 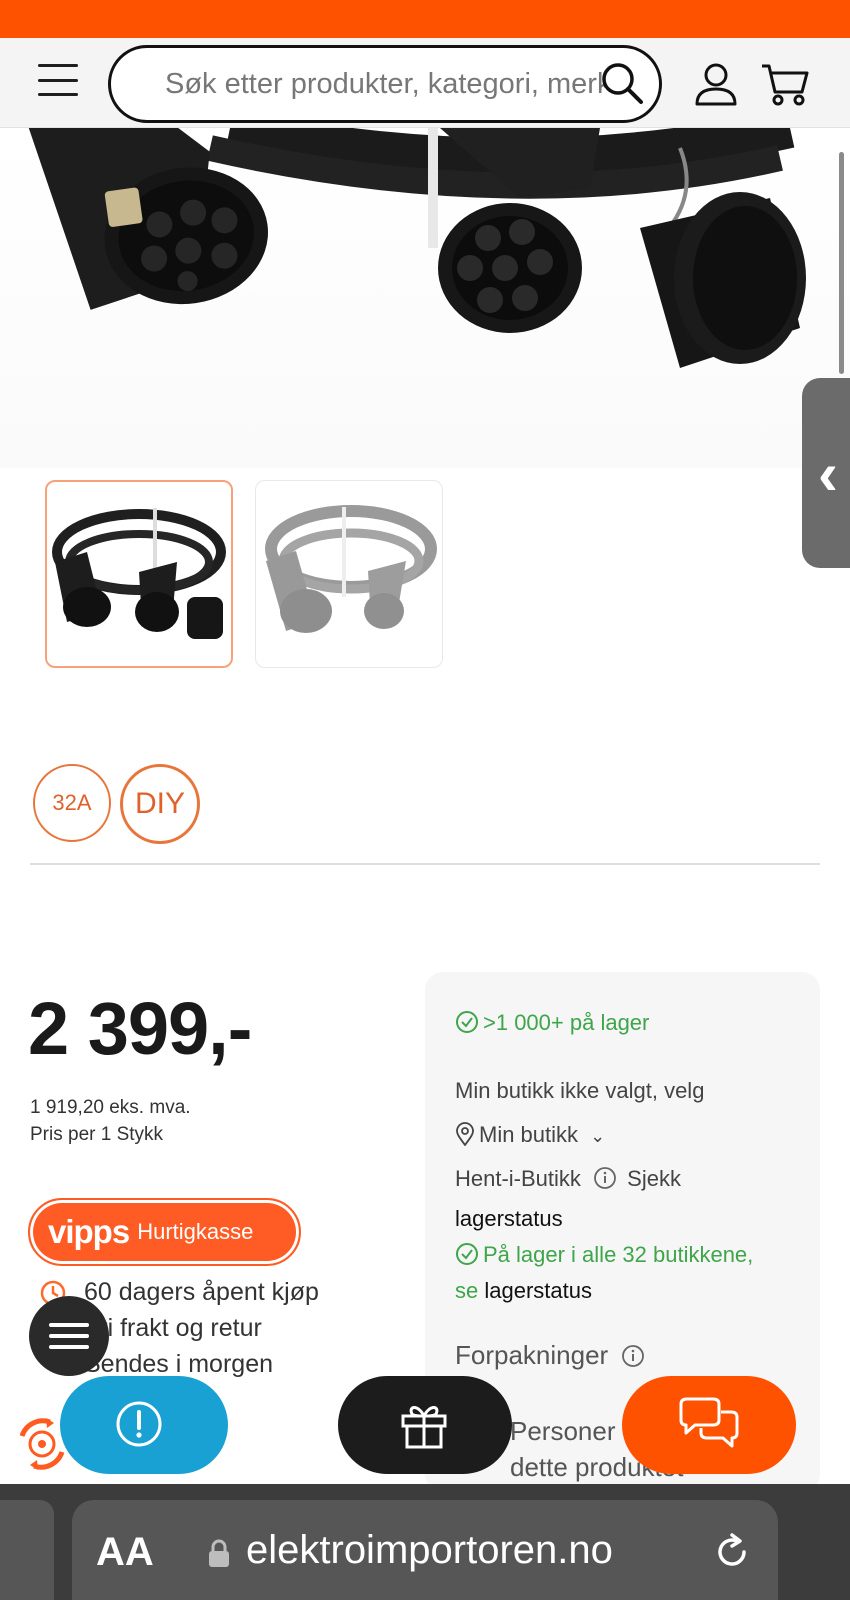 What do you see at coordinates (27, 1550) in the screenshot?
I see `previous-tab` at bounding box center [27, 1550].